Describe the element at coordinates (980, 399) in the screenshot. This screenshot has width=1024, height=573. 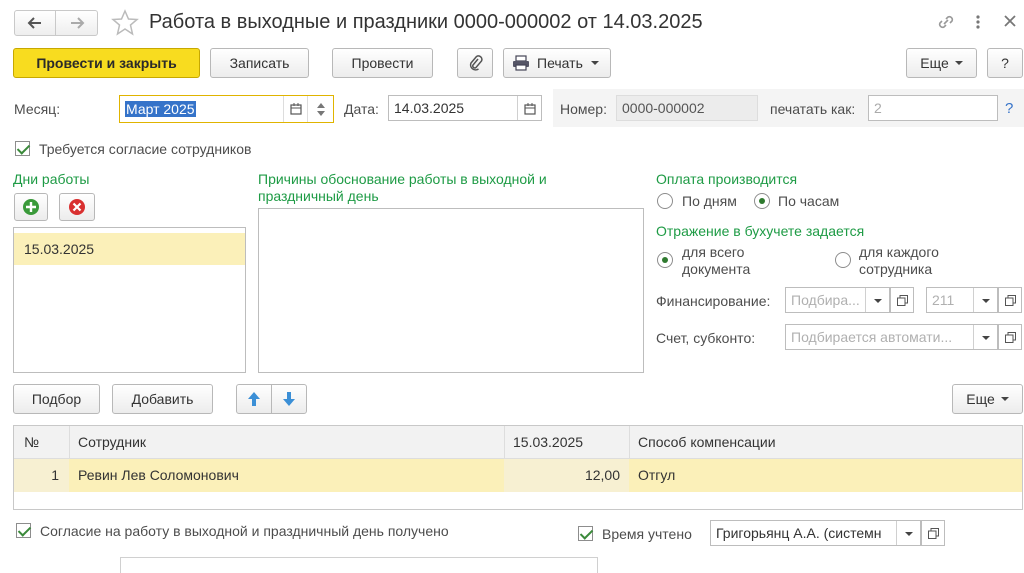
I see `table-more-label: Еще` at that location.